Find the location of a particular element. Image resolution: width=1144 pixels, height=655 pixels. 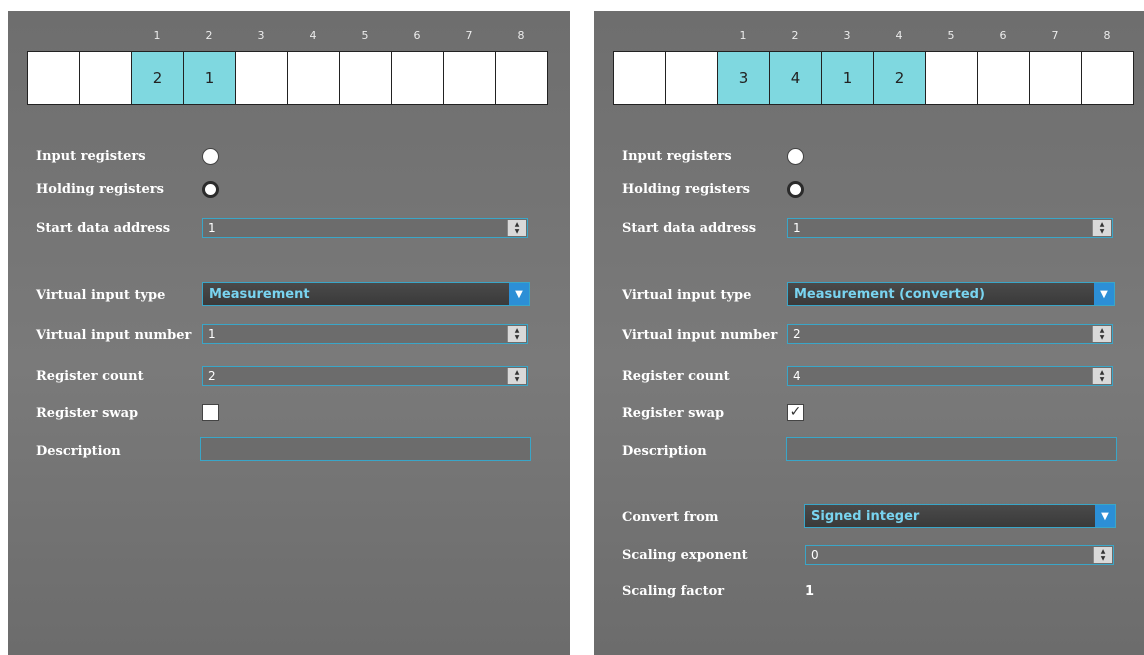

scaling-exponent-stepper: 0 ▲ ▼ is located at coordinates (959, 555).